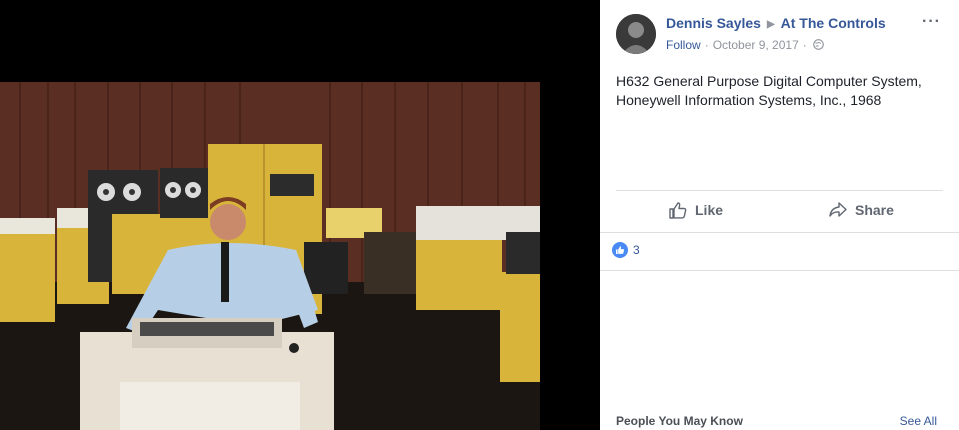 This screenshot has width=959, height=430. I want to click on post-date-link: October 9, 2017, so click(756, 45).